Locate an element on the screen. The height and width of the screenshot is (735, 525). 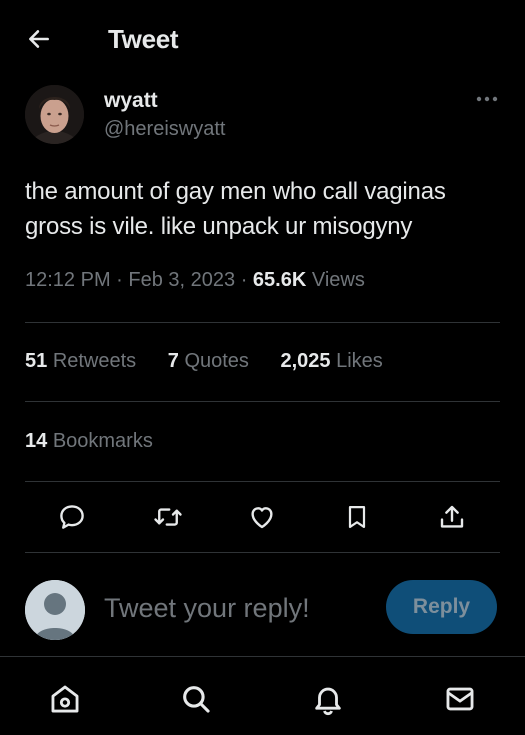
notifications-icon is located at coordinates (328, 701).